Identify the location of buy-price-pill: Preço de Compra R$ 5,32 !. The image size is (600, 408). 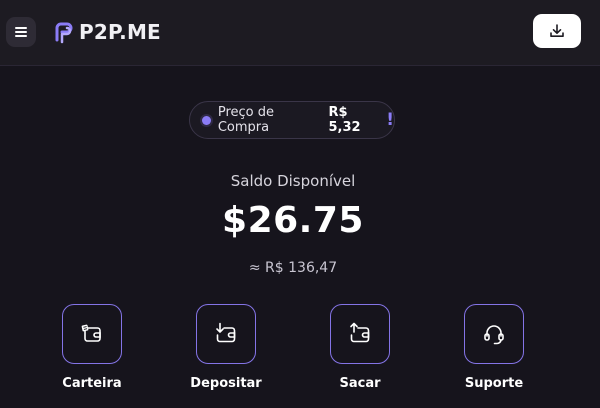
(292, 120).